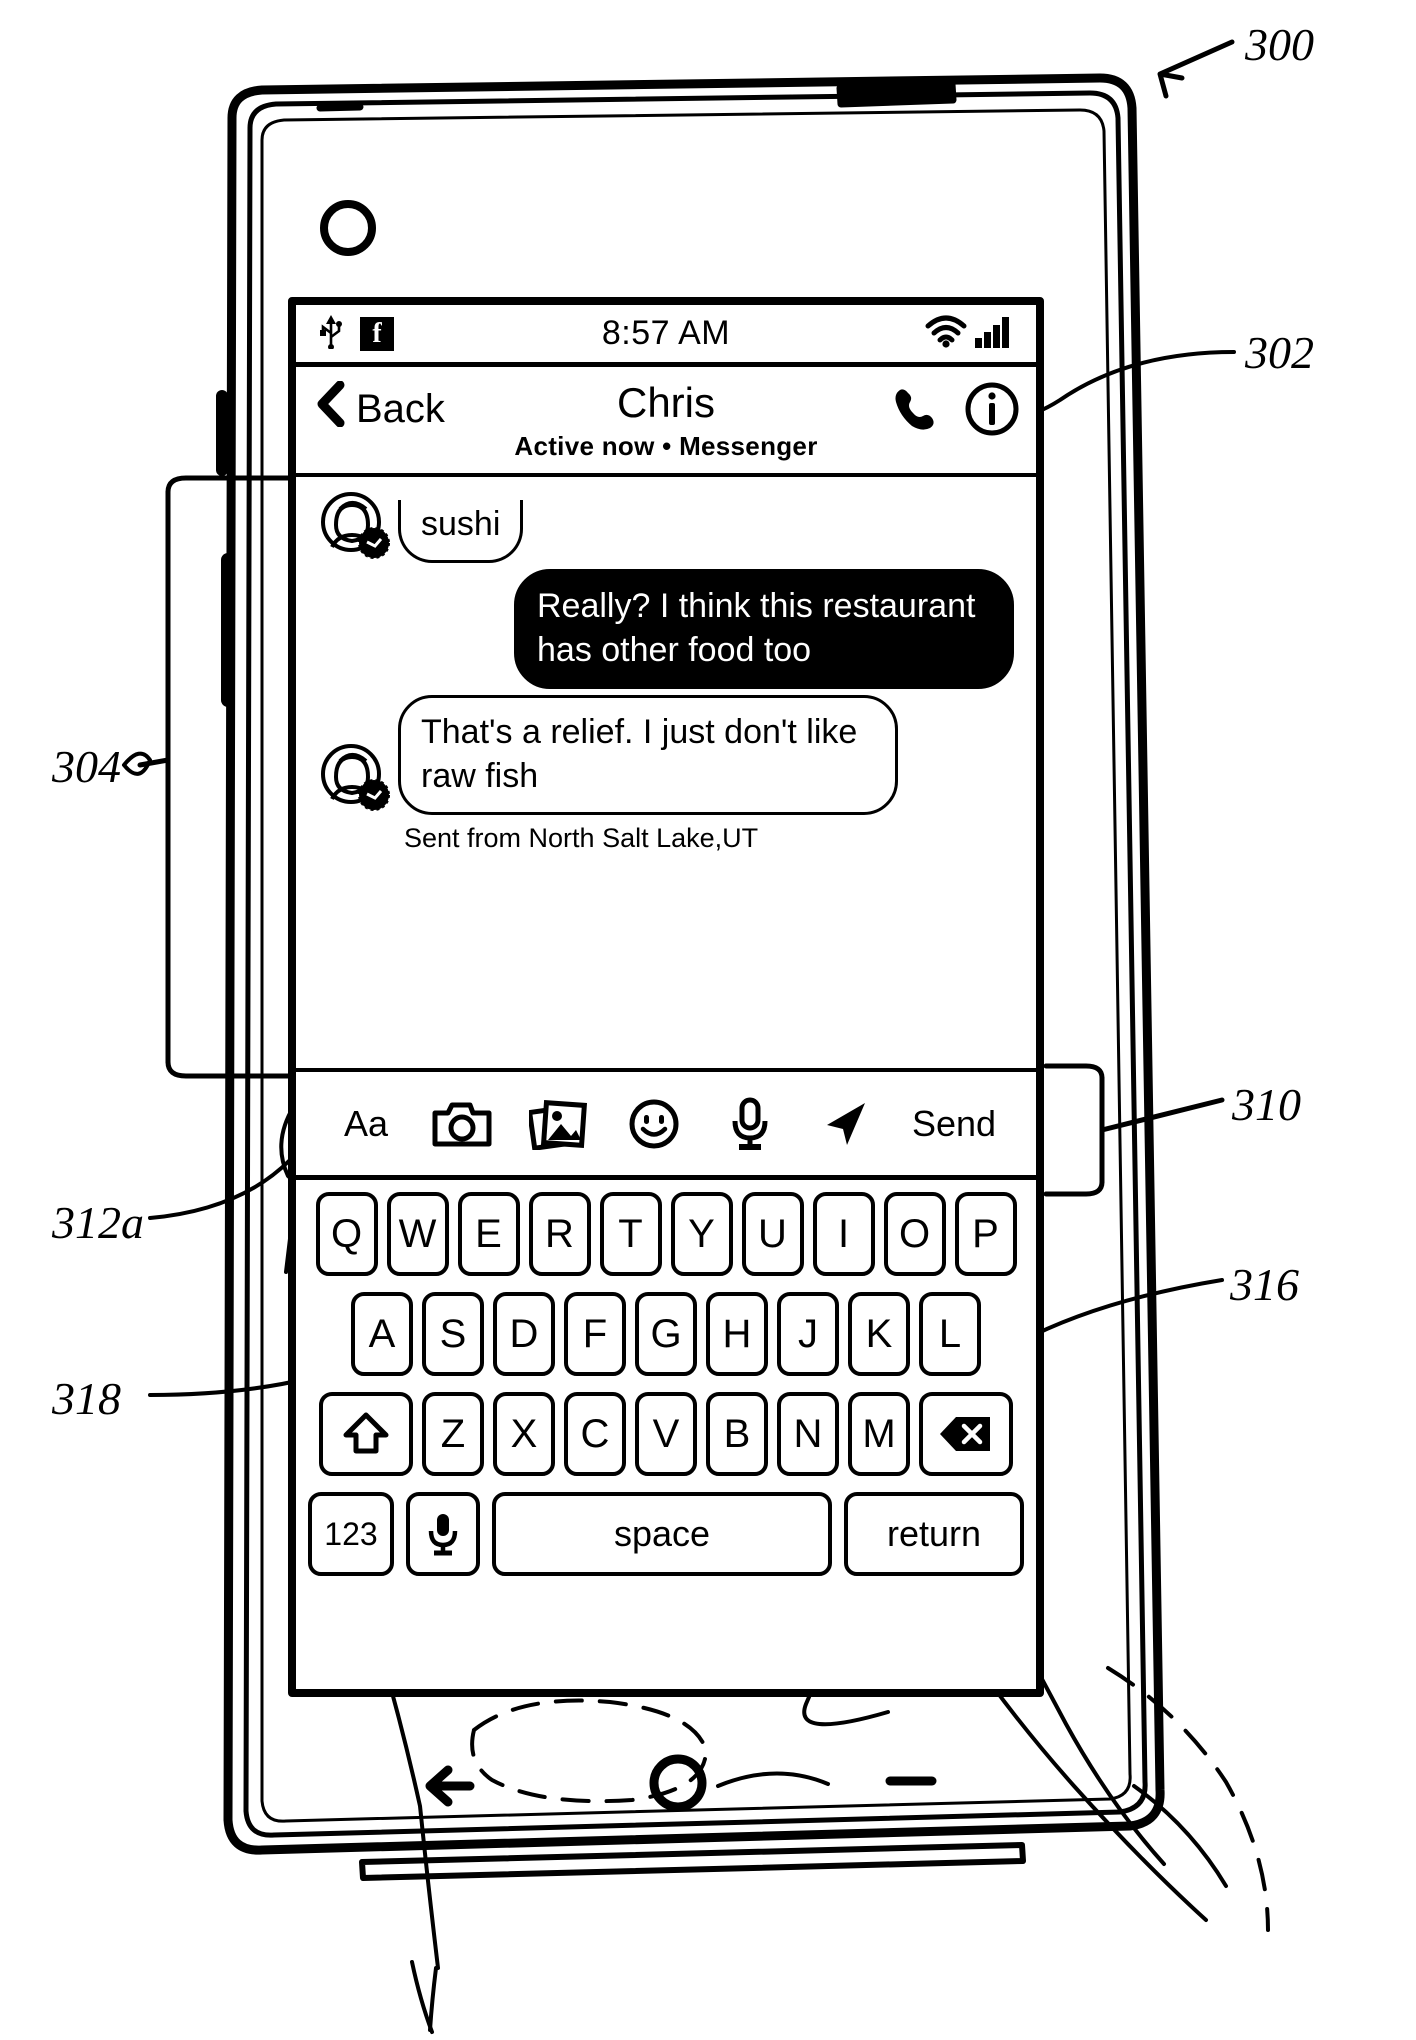  Describe the element at coordinates (666, 336) in the screenshot. I see `status-bar: f 8:57 AM` at that location.